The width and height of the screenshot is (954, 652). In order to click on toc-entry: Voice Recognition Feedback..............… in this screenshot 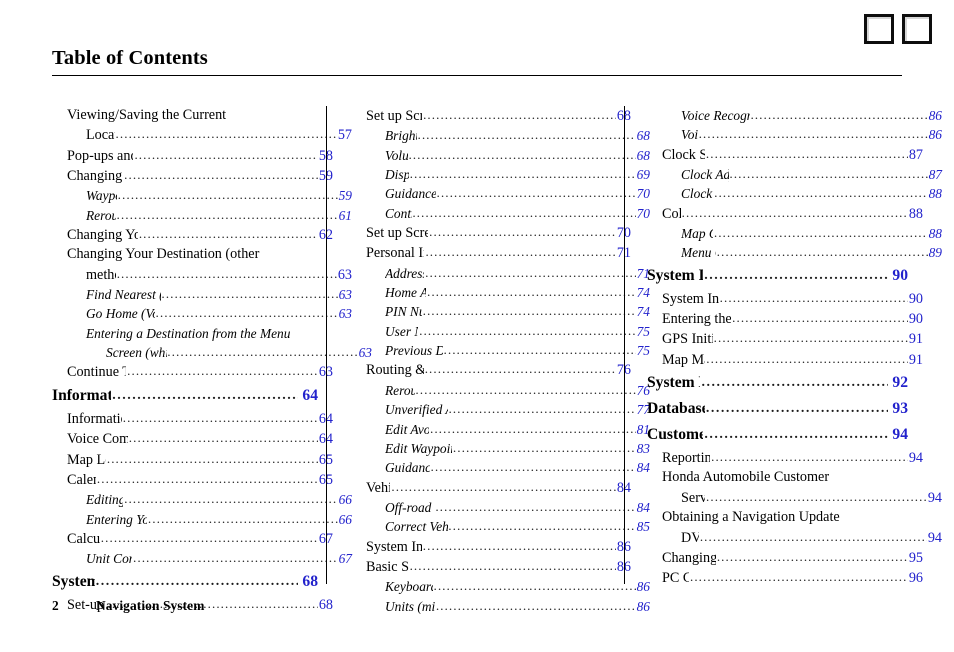, I will do `click(794, 115)`.